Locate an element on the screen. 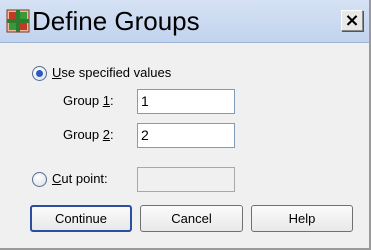  help-button: Help is located at coordinates (302, 218).